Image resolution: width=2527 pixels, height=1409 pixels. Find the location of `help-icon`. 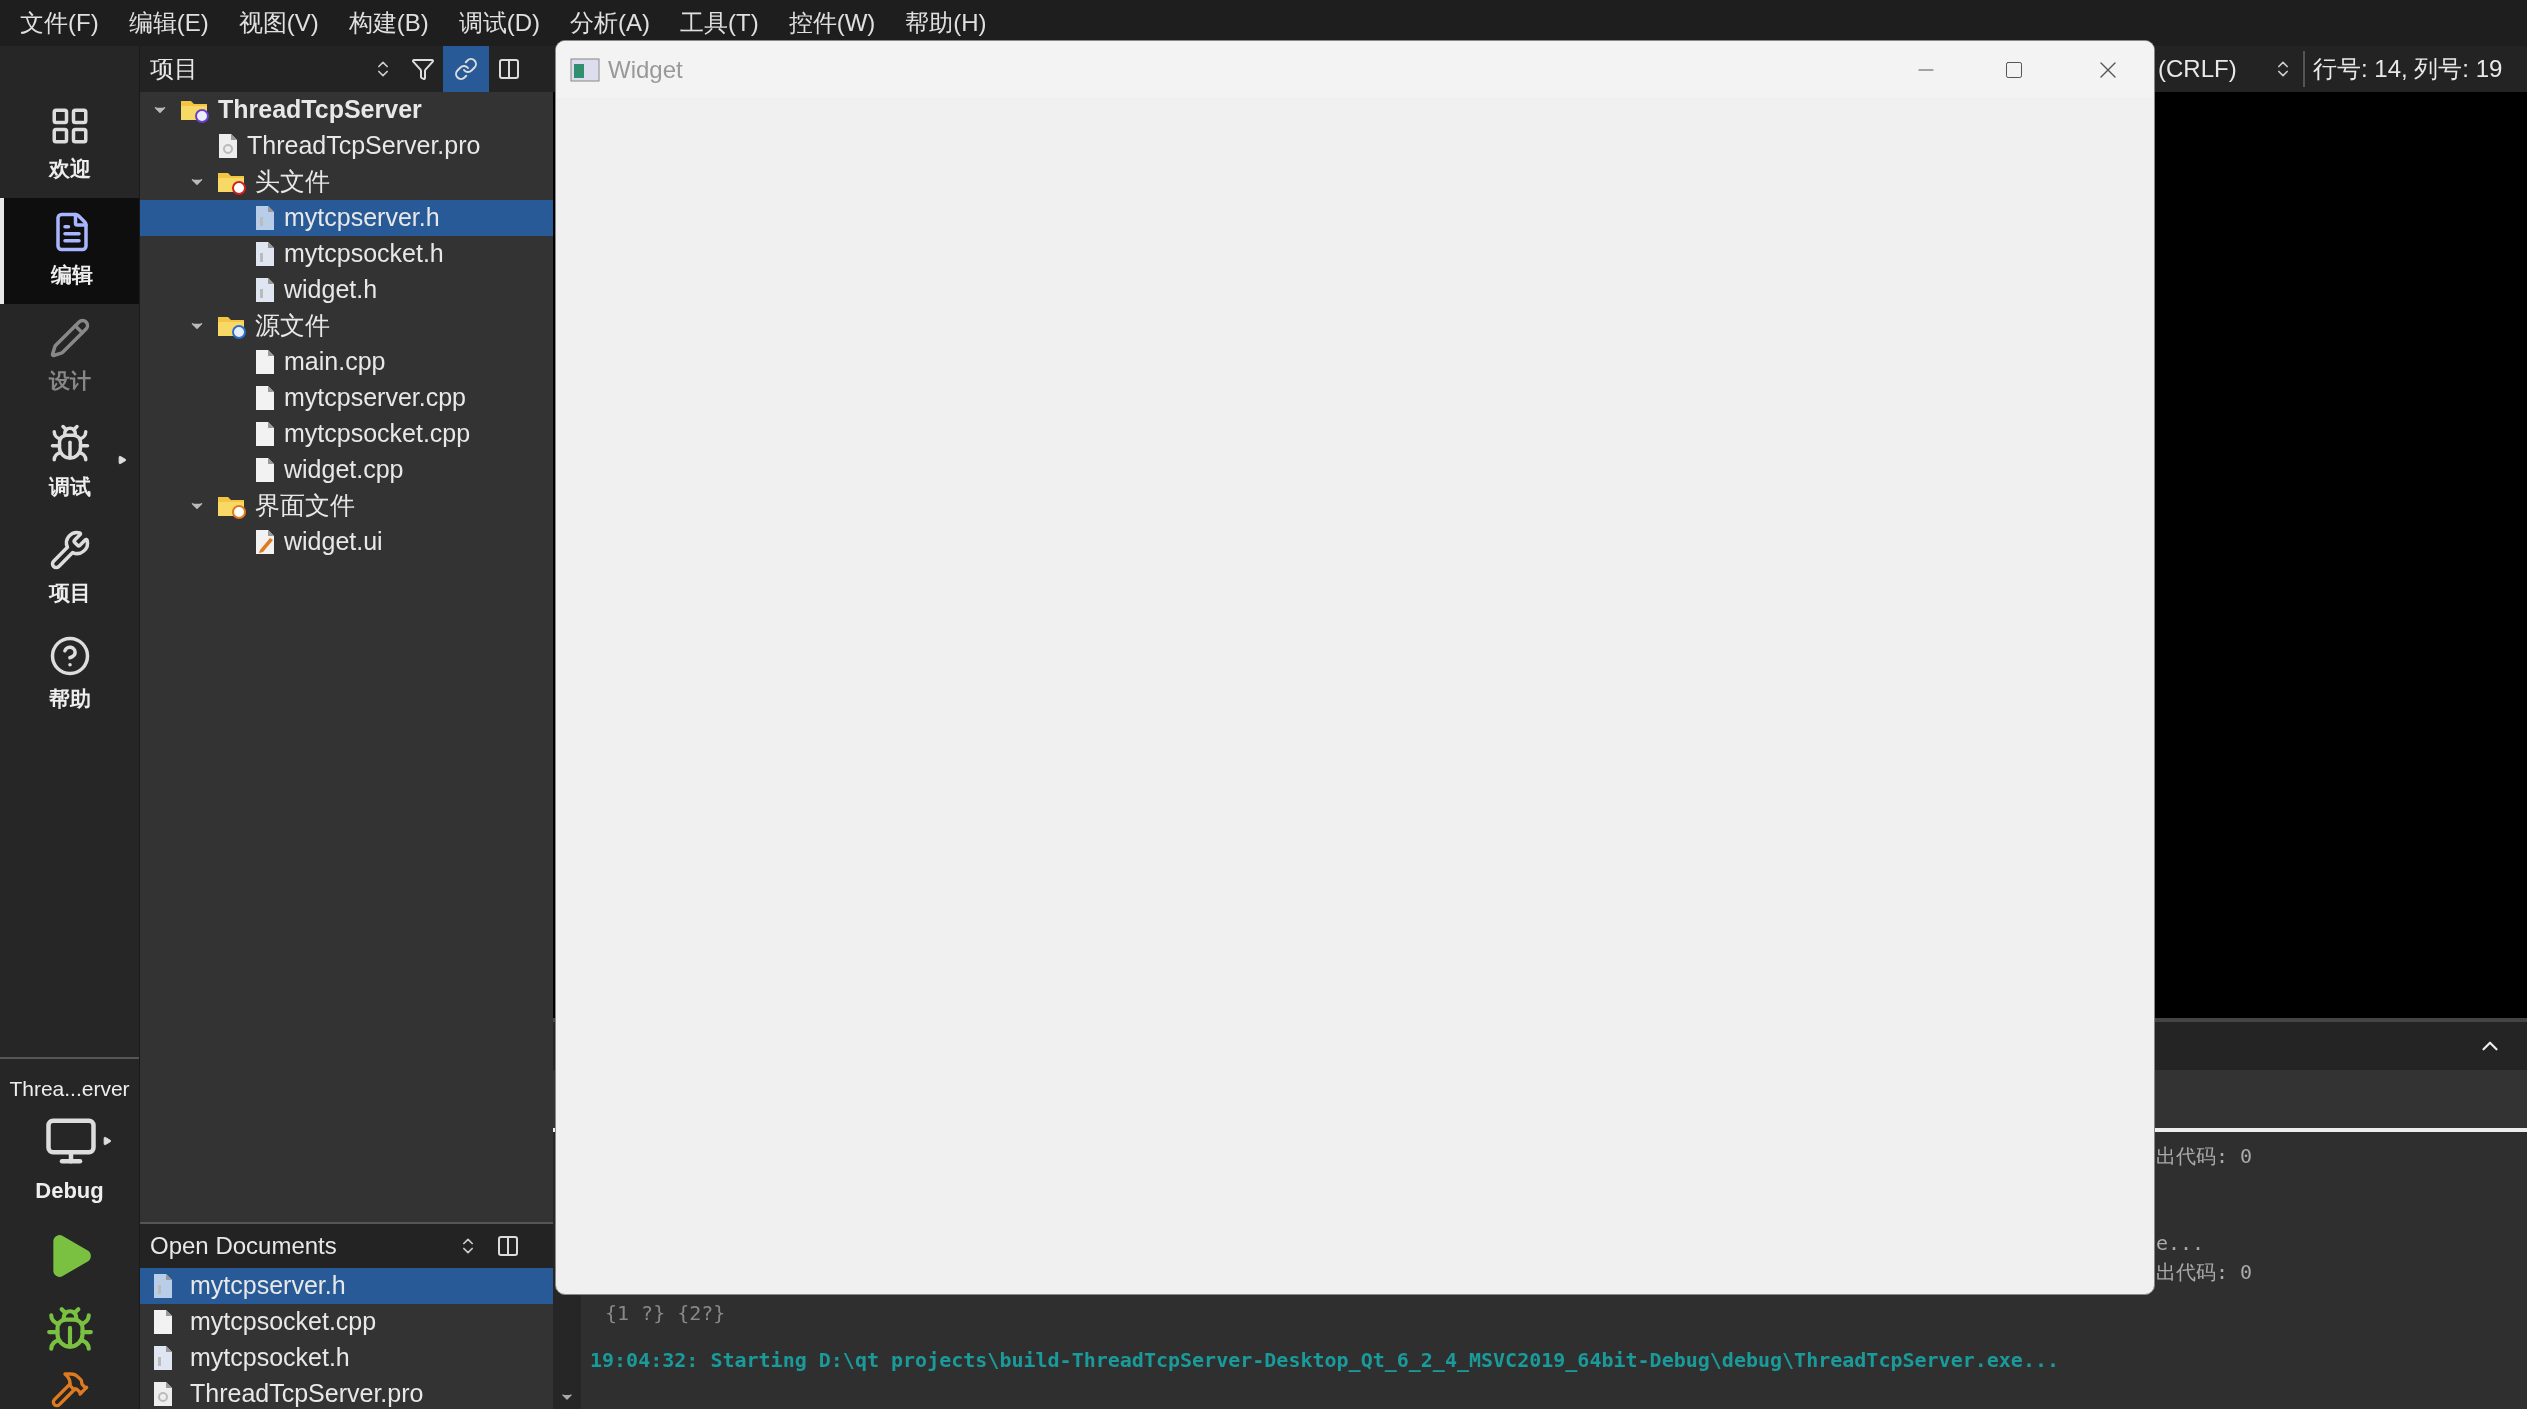

help-icon is located at coordinates (69, 656).